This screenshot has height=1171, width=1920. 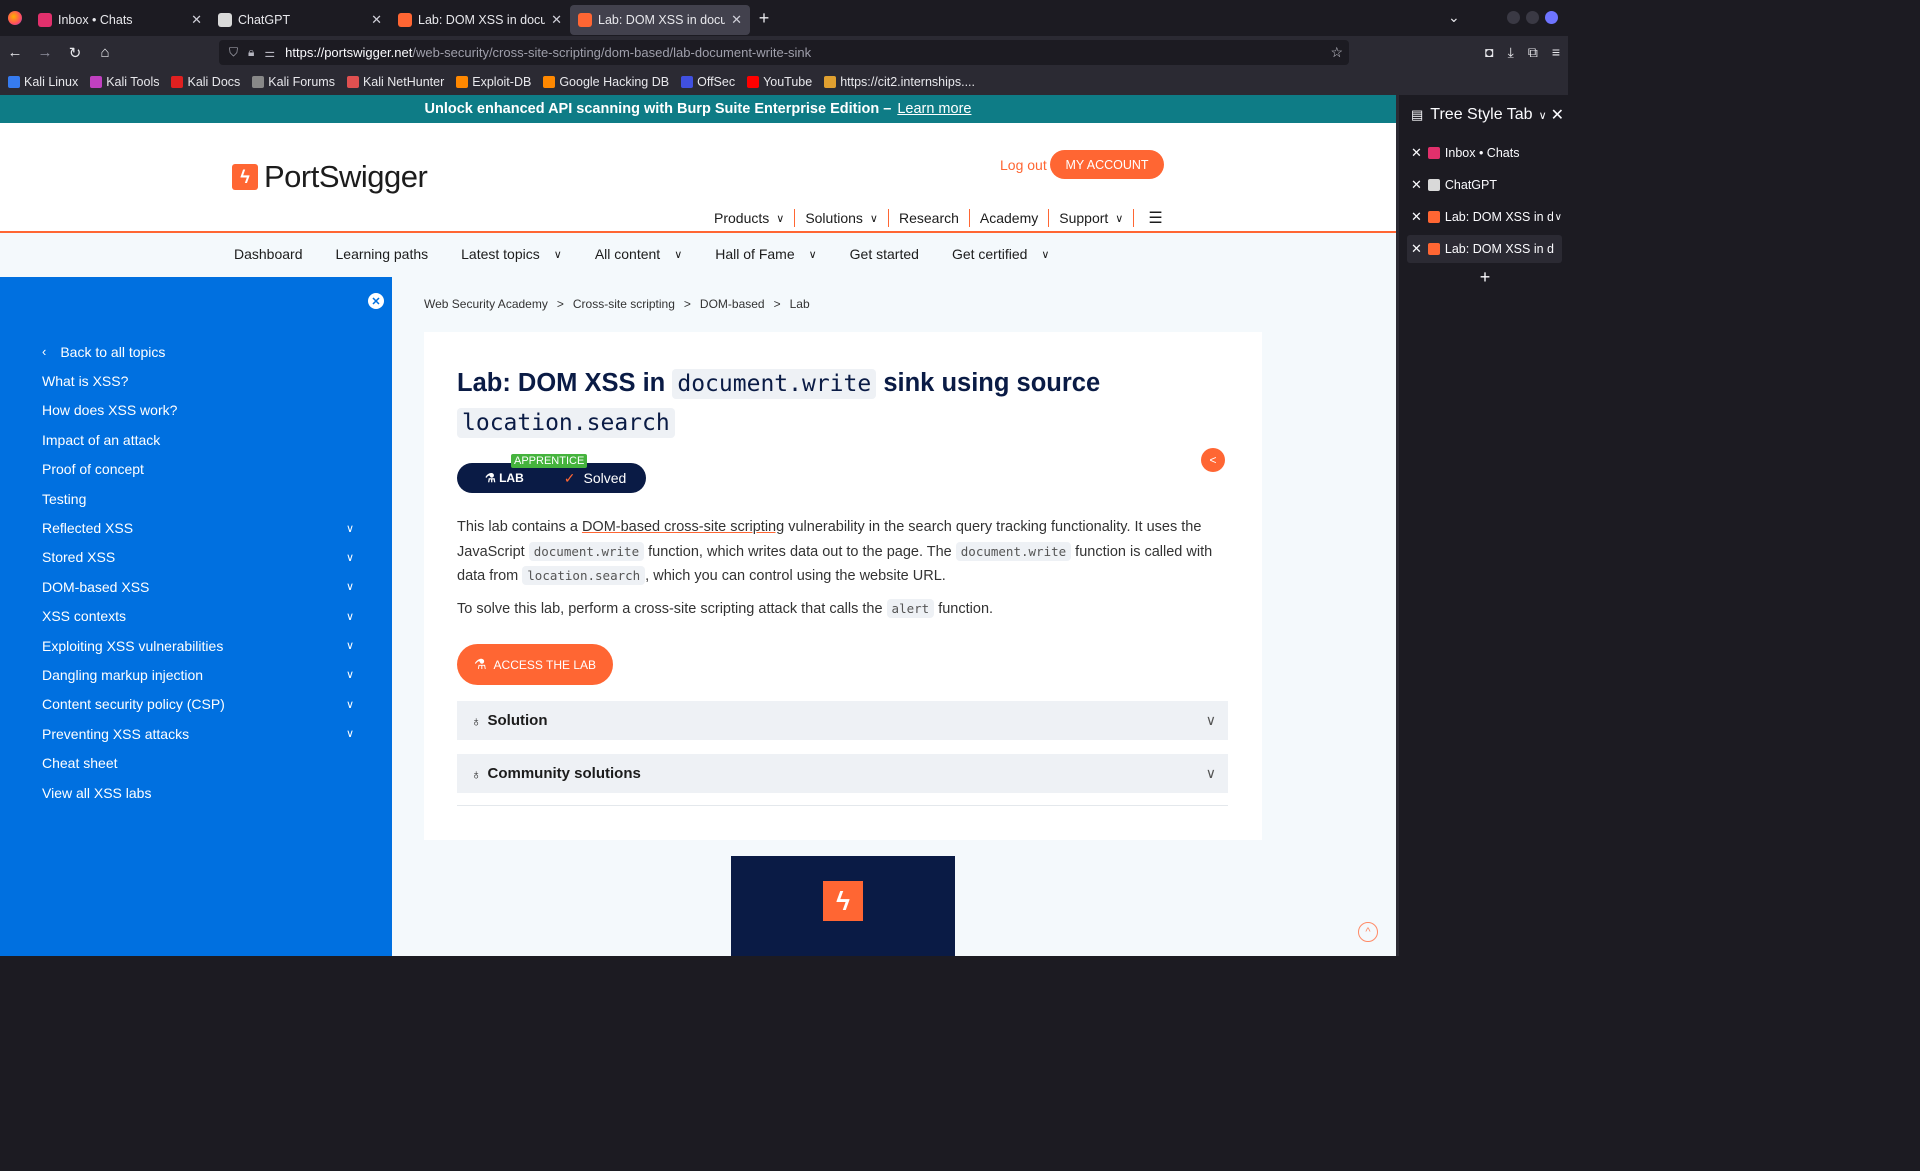 What do you see at coordinates (1532, 17) in the screenshot?
I see `maximize-button` at bounding box center [1532, 17].